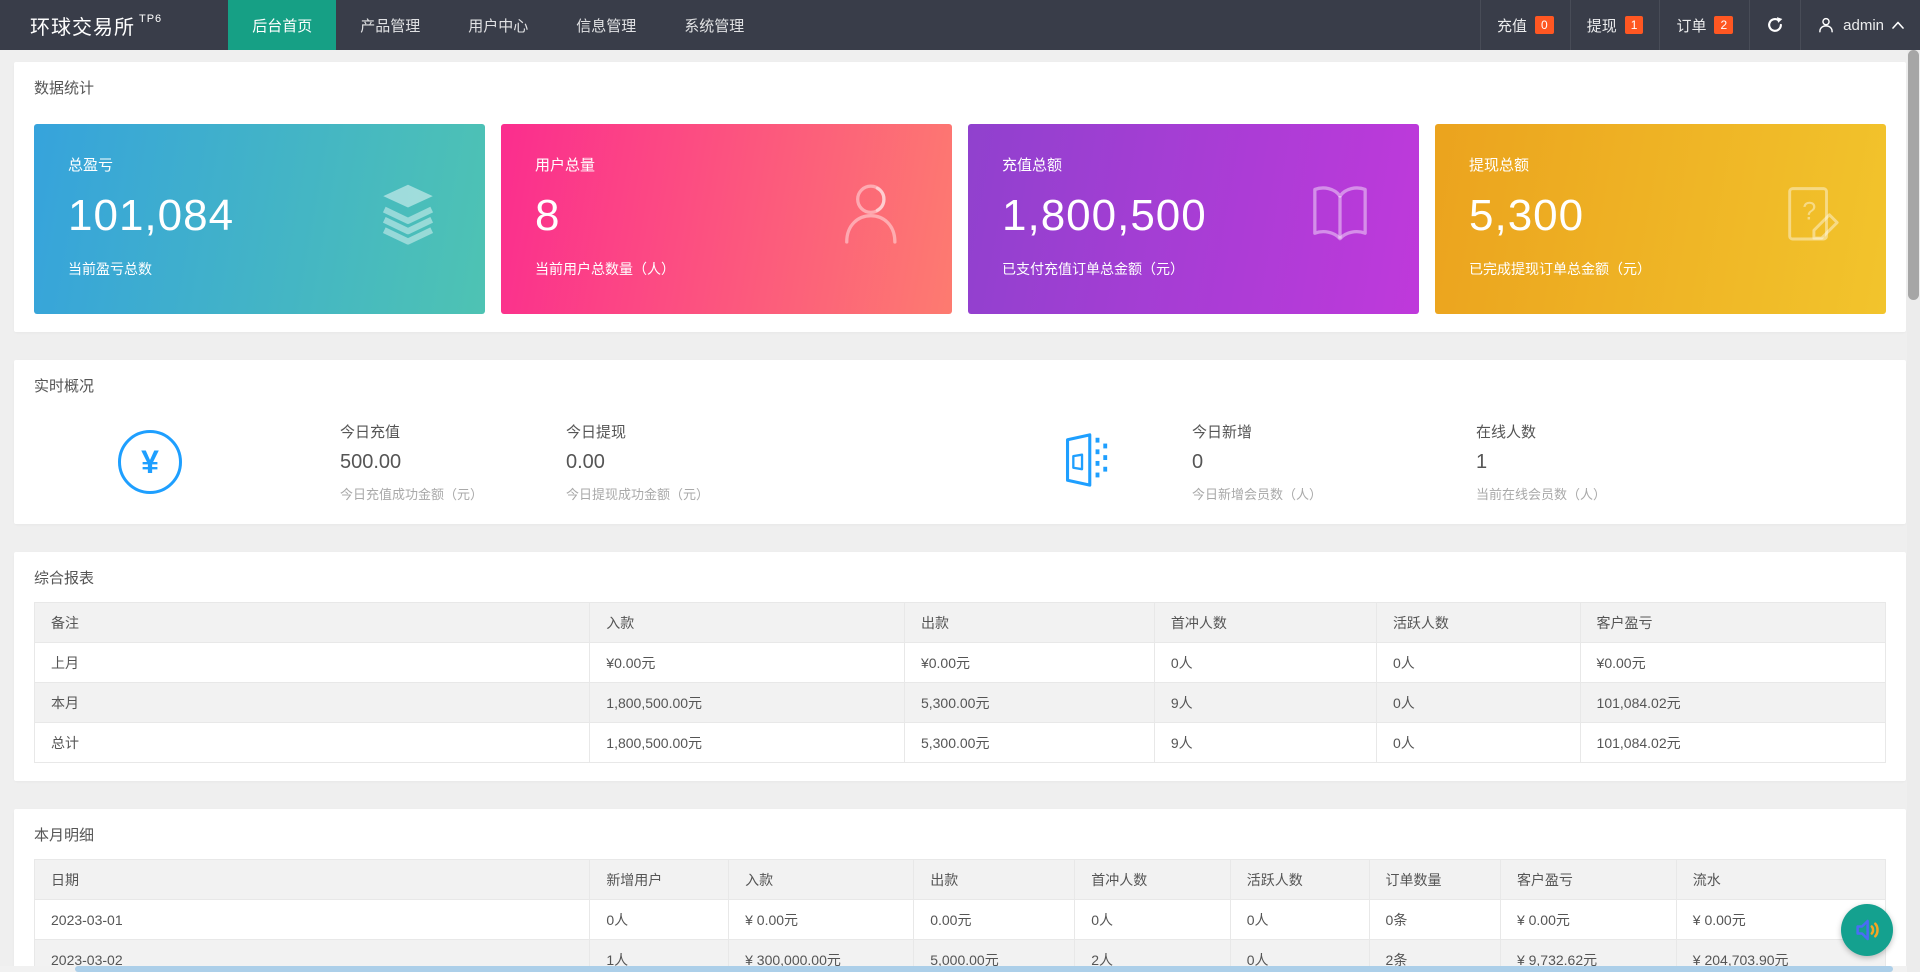 Image resolution: width=1920 pixels, height=972 pixels. Describe the element at coordinates (1774, 25) in the screenshot. I see `refresh-button` at that location.